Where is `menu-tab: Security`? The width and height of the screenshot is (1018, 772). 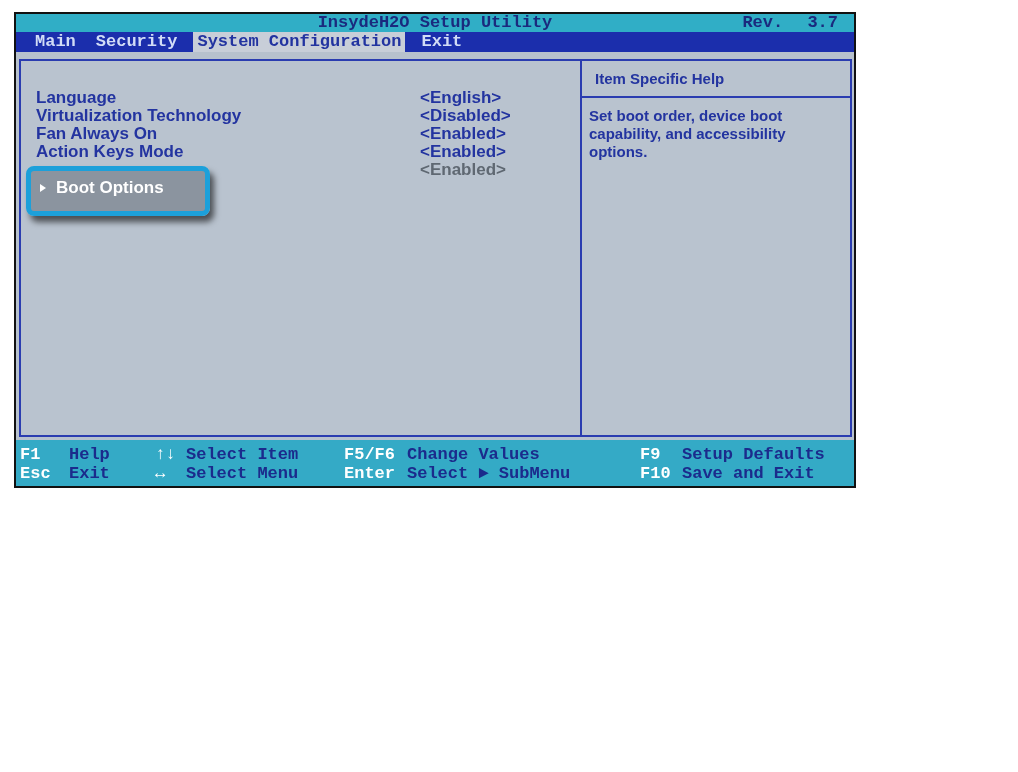
menu-tab: Security is located at coordinates (136, 42).